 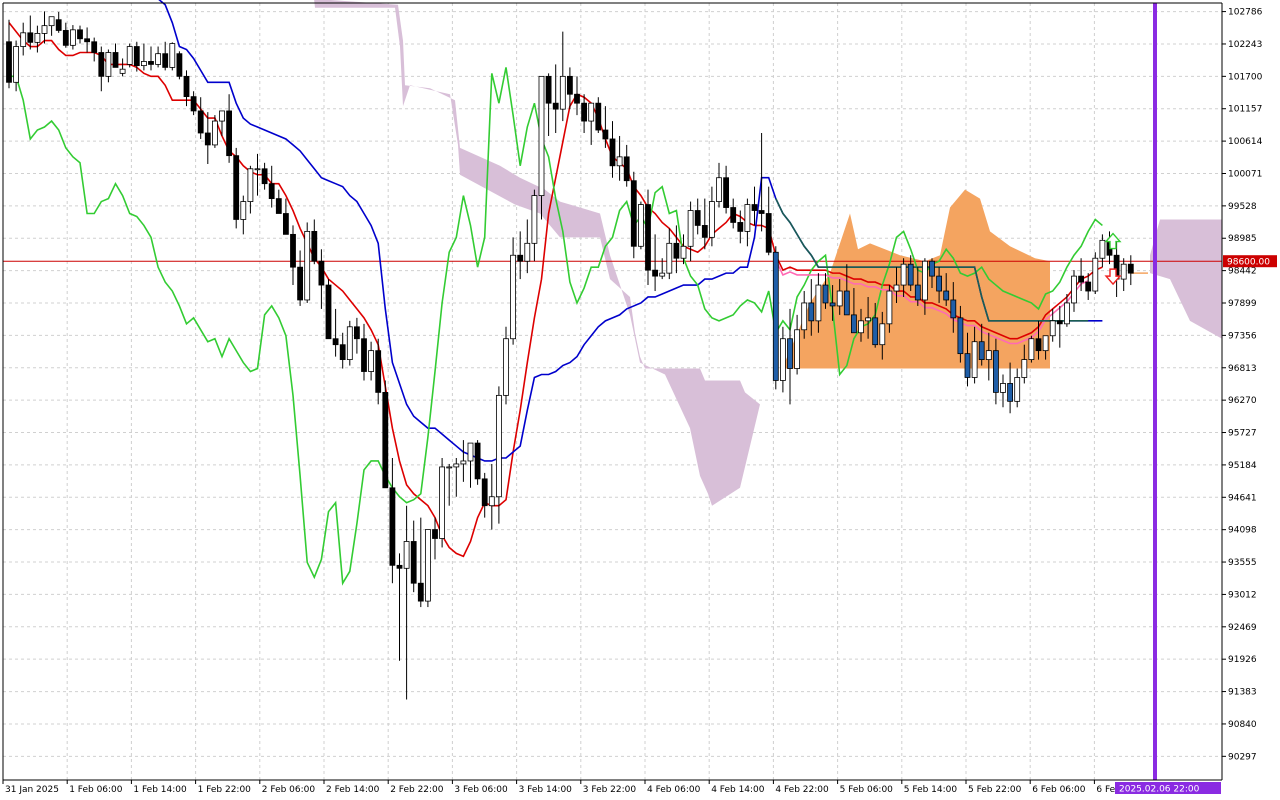 I want to click on y-tick-label-19: 92469, so click(x=1242, y=628).